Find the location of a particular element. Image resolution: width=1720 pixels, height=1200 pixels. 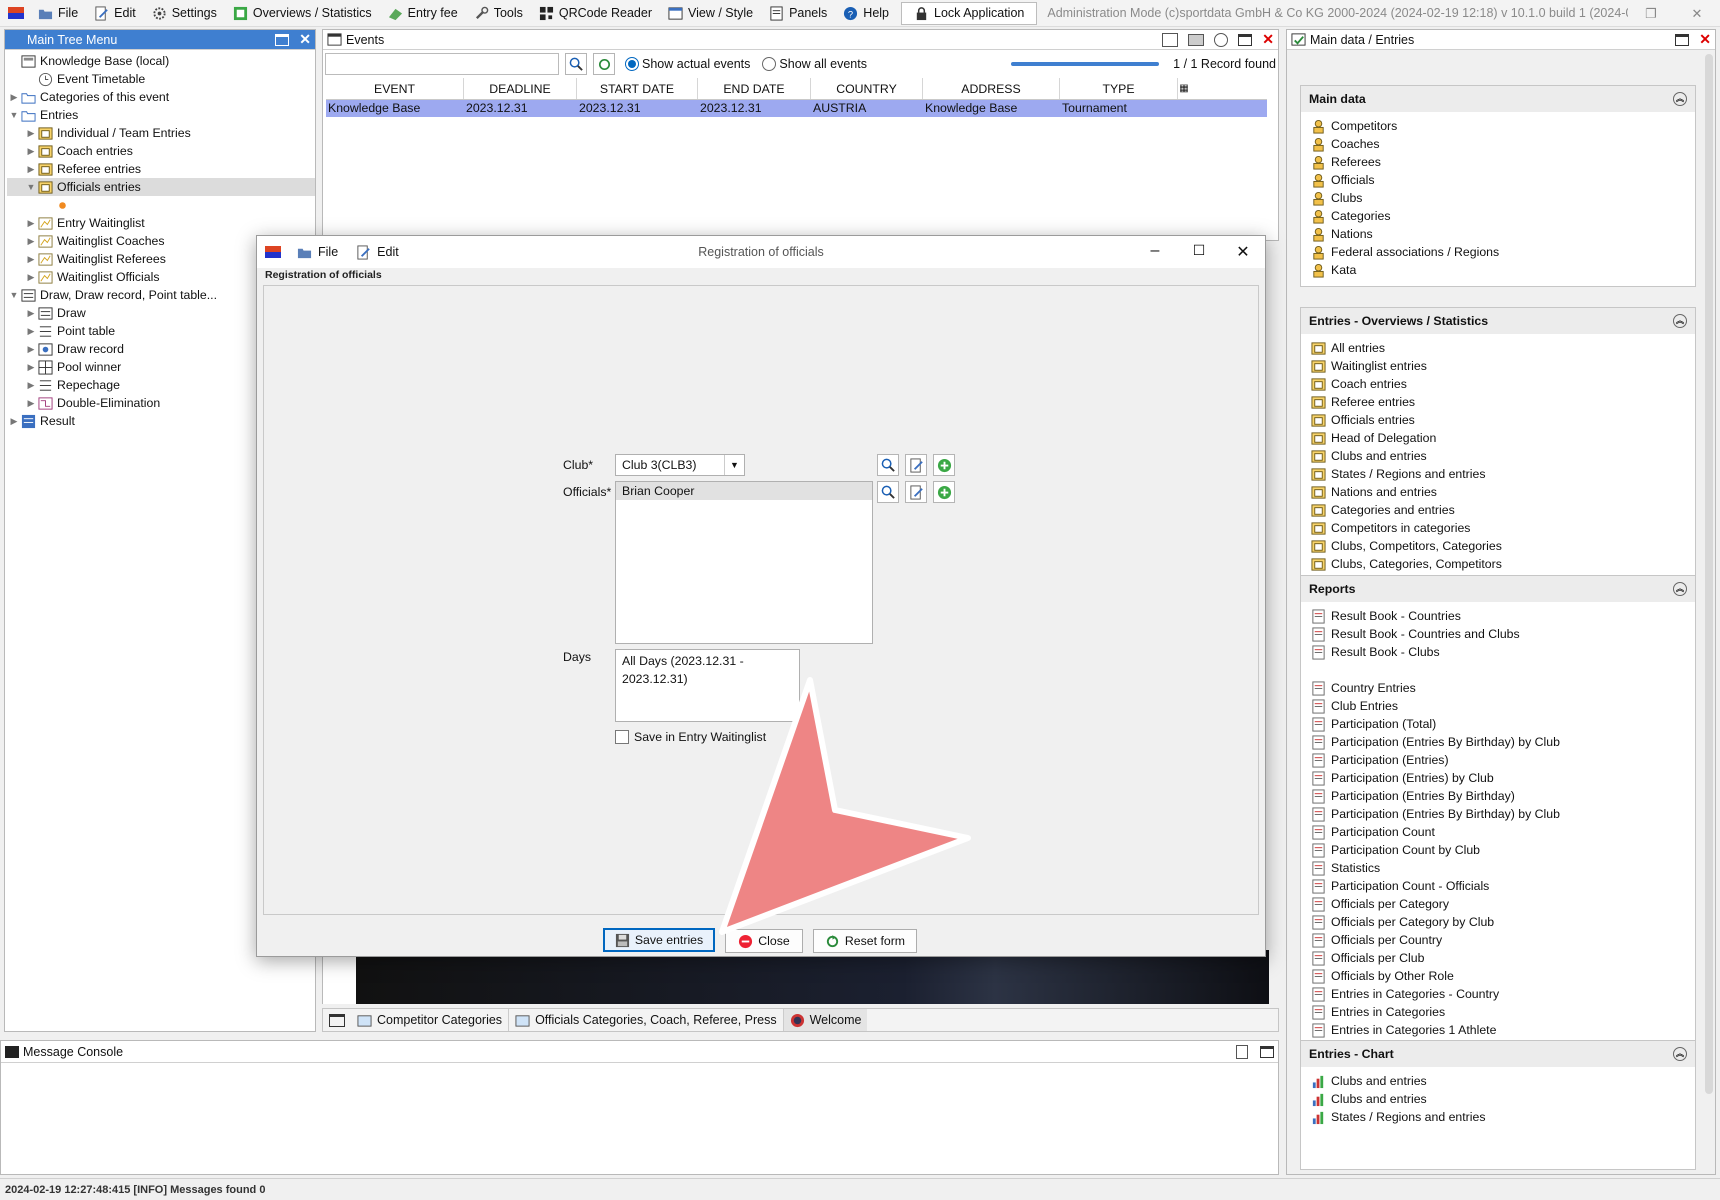

dialog-menu-edit: Edit is located at coordinates (377, 252).